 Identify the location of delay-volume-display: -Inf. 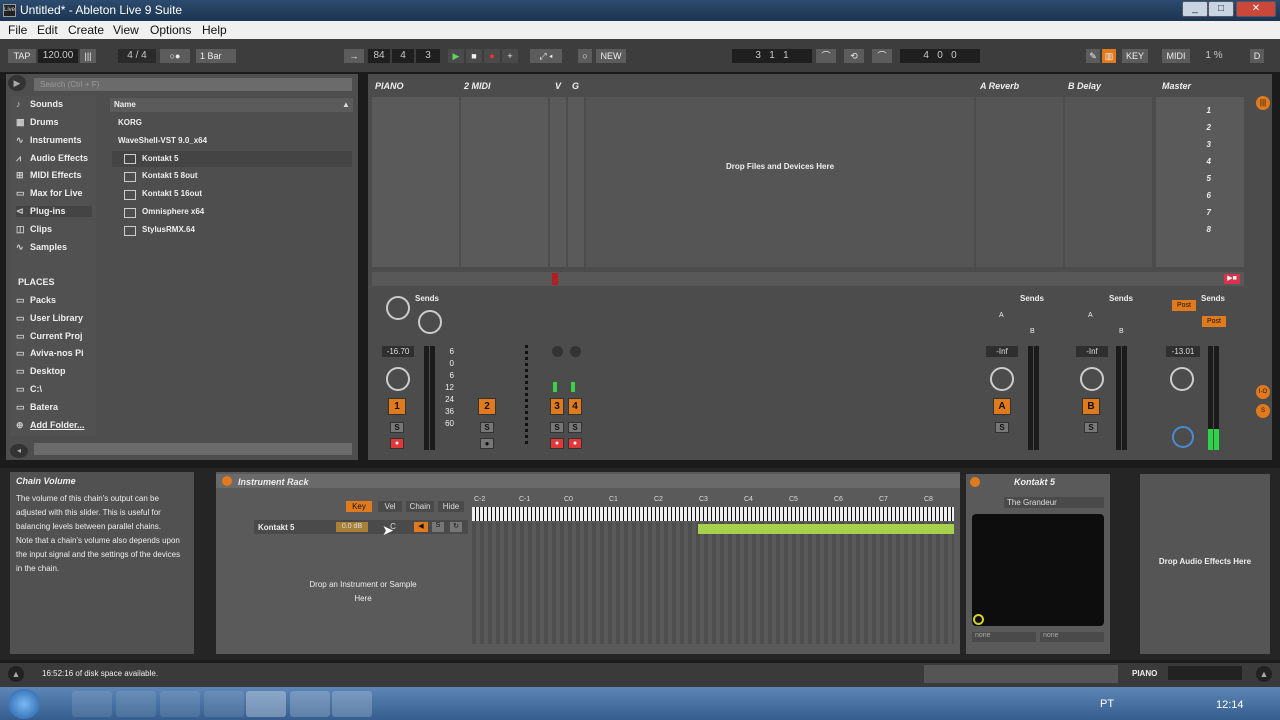
(1092, 351).